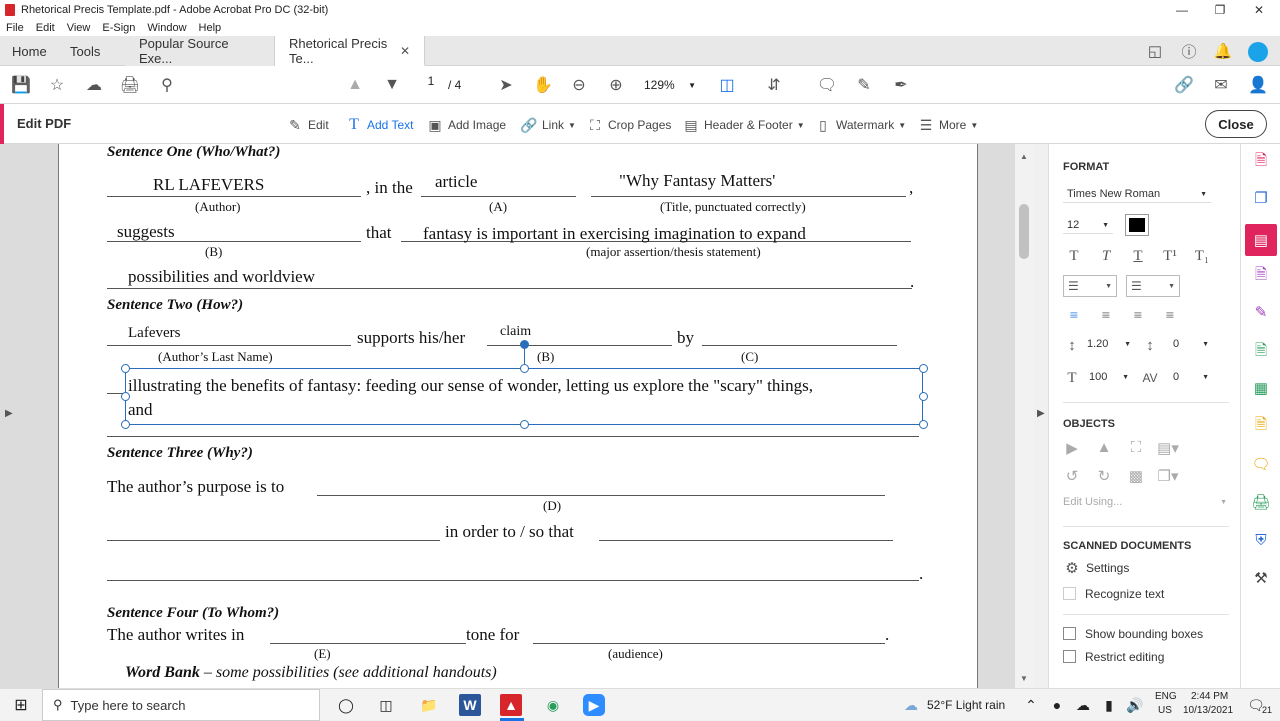  I want to click on highlight-icon: ✎, so click(864, 85).